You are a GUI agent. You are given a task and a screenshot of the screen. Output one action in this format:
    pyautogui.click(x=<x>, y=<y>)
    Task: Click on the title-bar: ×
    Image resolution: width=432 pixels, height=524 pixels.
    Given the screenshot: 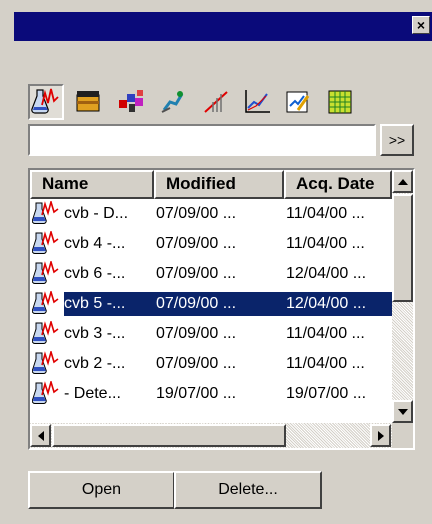 What is the action you would take?
    pyautogui.click(x=223, y=26)
    